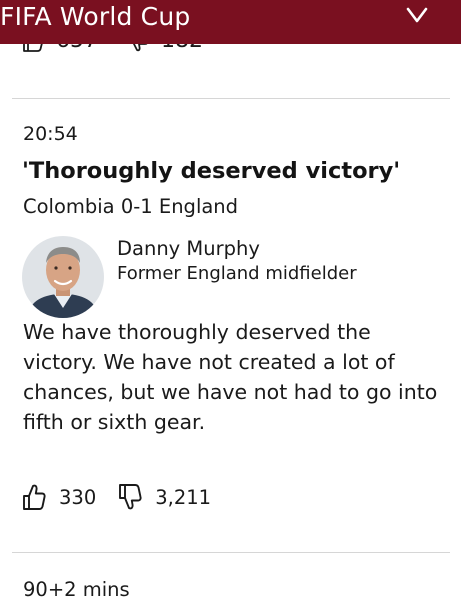 The image size is (461, 606). I want to click on like-button: 330, so click(59, 497).